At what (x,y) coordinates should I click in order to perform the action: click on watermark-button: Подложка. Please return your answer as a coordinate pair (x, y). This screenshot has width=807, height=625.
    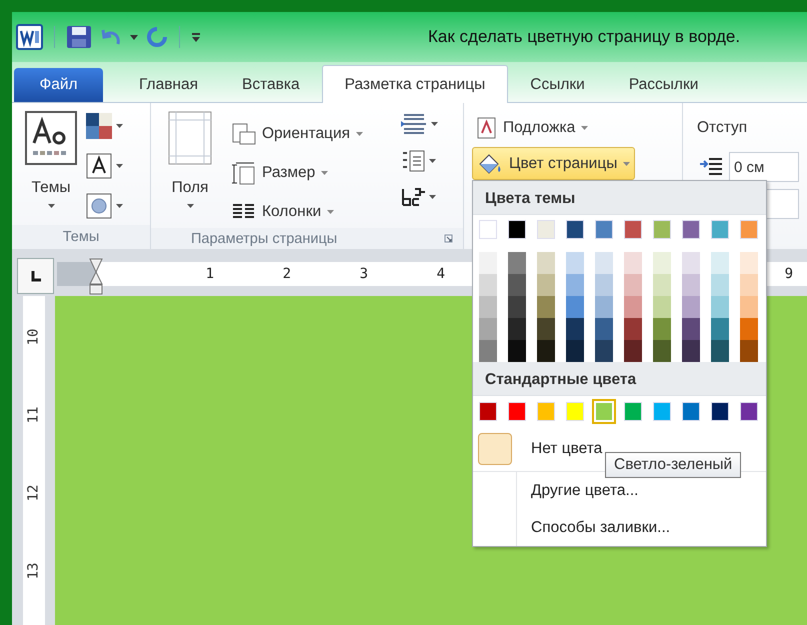
    Looking at the image, I should click on (533, 127).